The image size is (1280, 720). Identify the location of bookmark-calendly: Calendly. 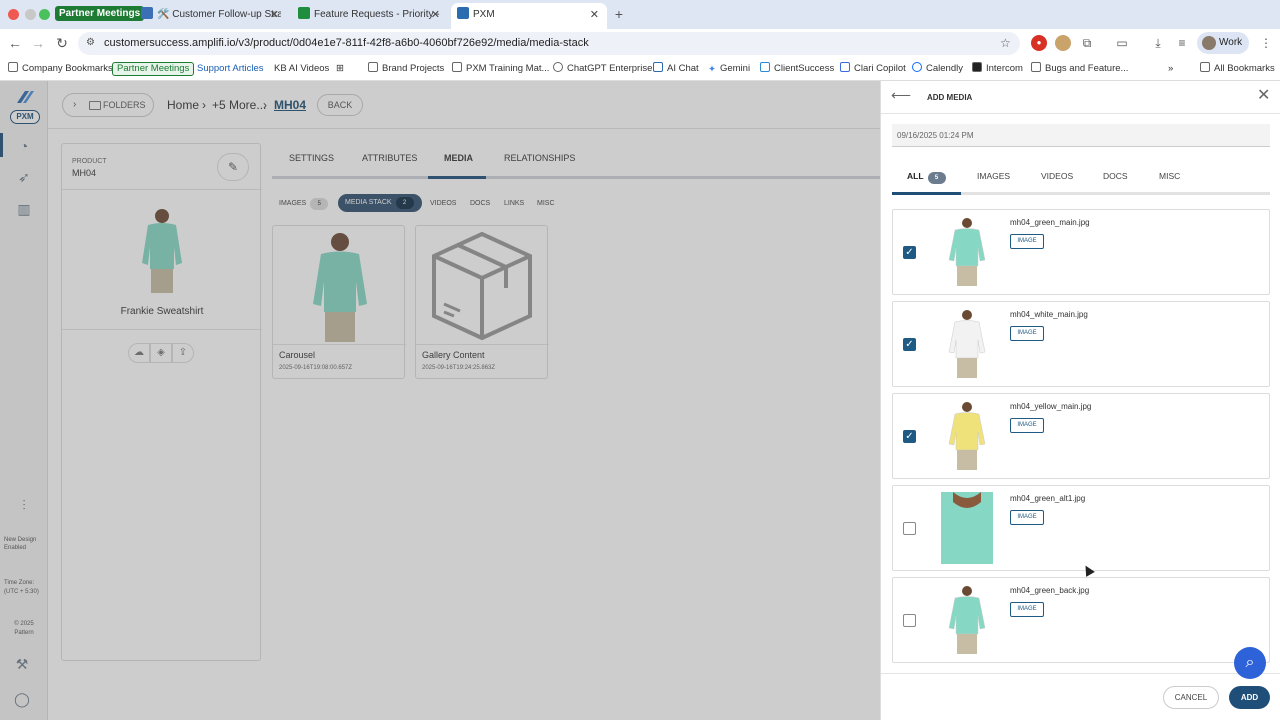
(937, 69).